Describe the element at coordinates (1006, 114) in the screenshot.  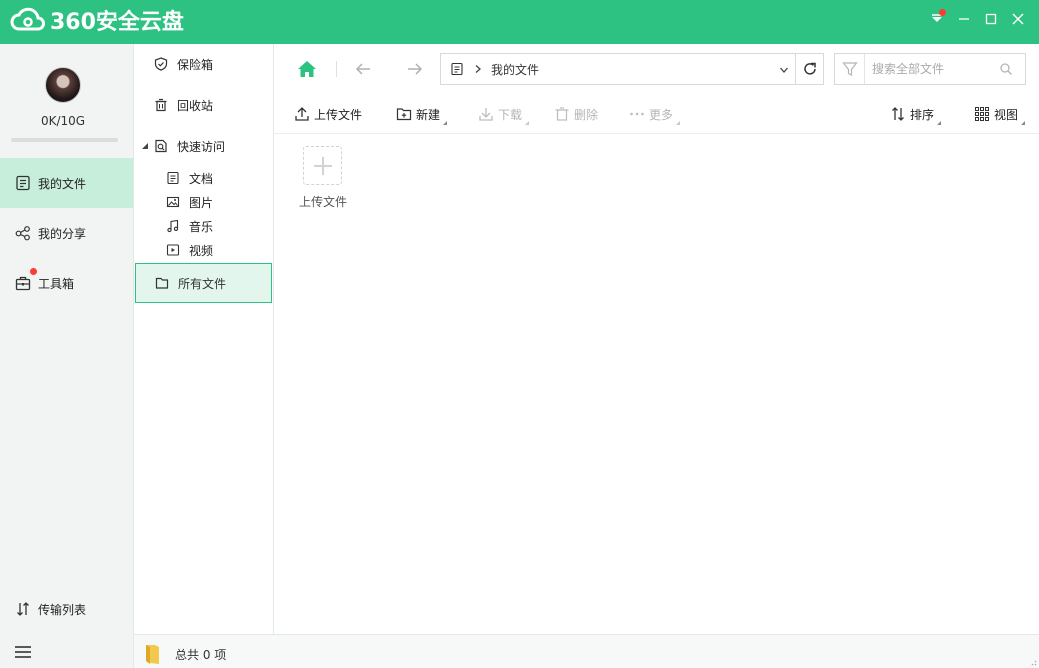
I see `view-label: 视图` at that location.